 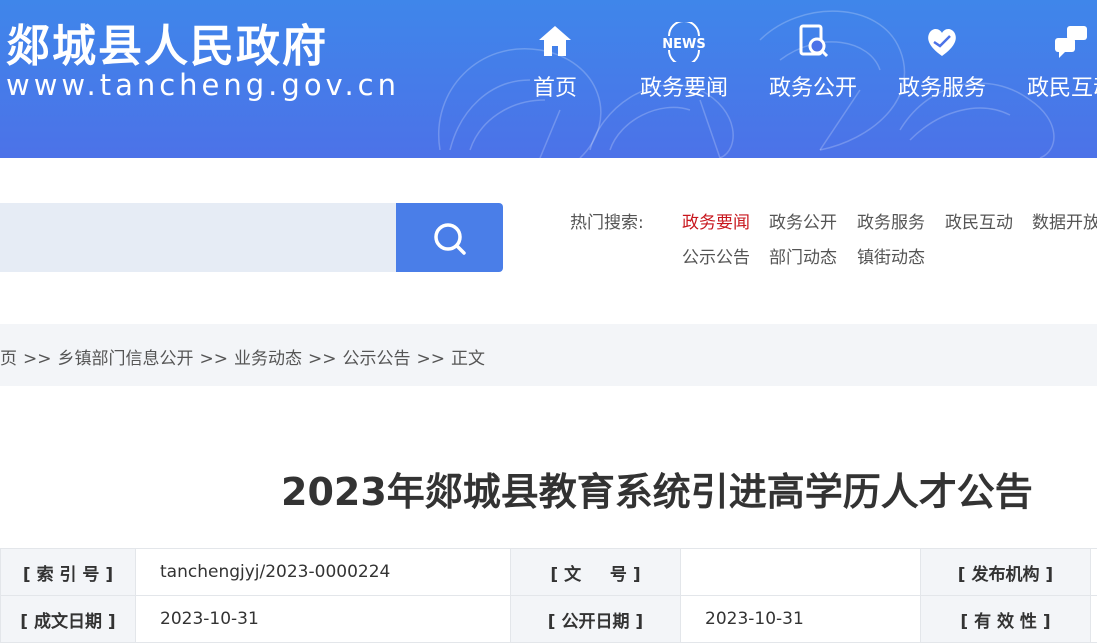 What do you see at coordinates (323, 619) in the screenshot?
I see `meta-created-value: 2023-10-31` at bounding box center [323, 619].